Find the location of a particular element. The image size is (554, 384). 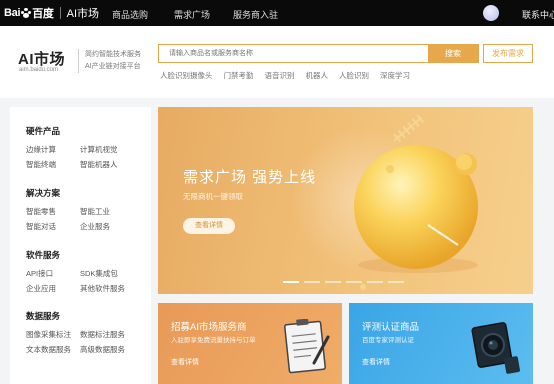

category-item: 计算机视觉 is located at coordinates (110, 149).